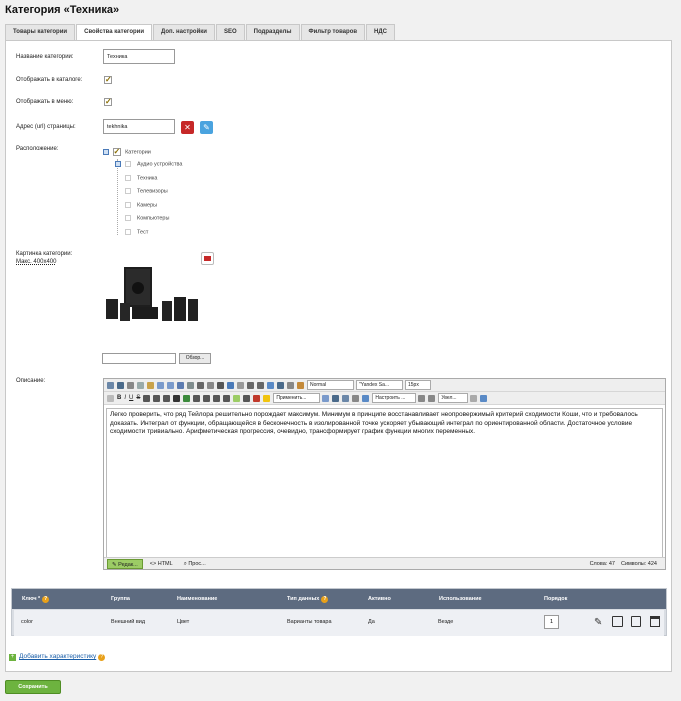 The width and height of the screenshot is (681, 701). I want to click on edit-url-icon: ✎, so click(206, 127).